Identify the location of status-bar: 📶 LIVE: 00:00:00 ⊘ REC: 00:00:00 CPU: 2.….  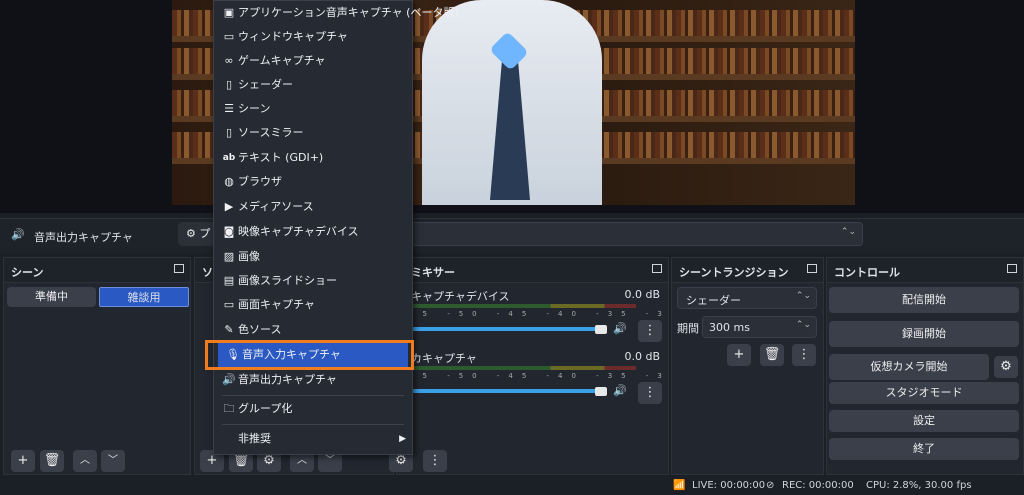
(512, 486).